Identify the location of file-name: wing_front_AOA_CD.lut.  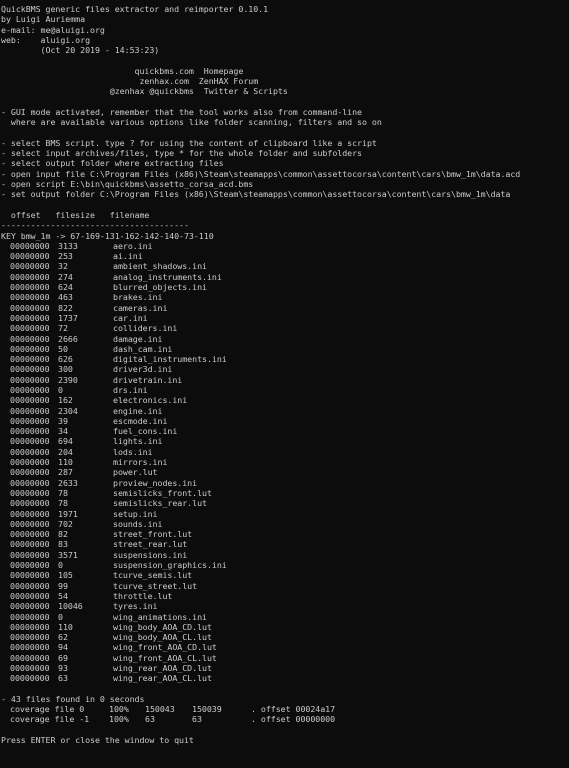
(165, 647).